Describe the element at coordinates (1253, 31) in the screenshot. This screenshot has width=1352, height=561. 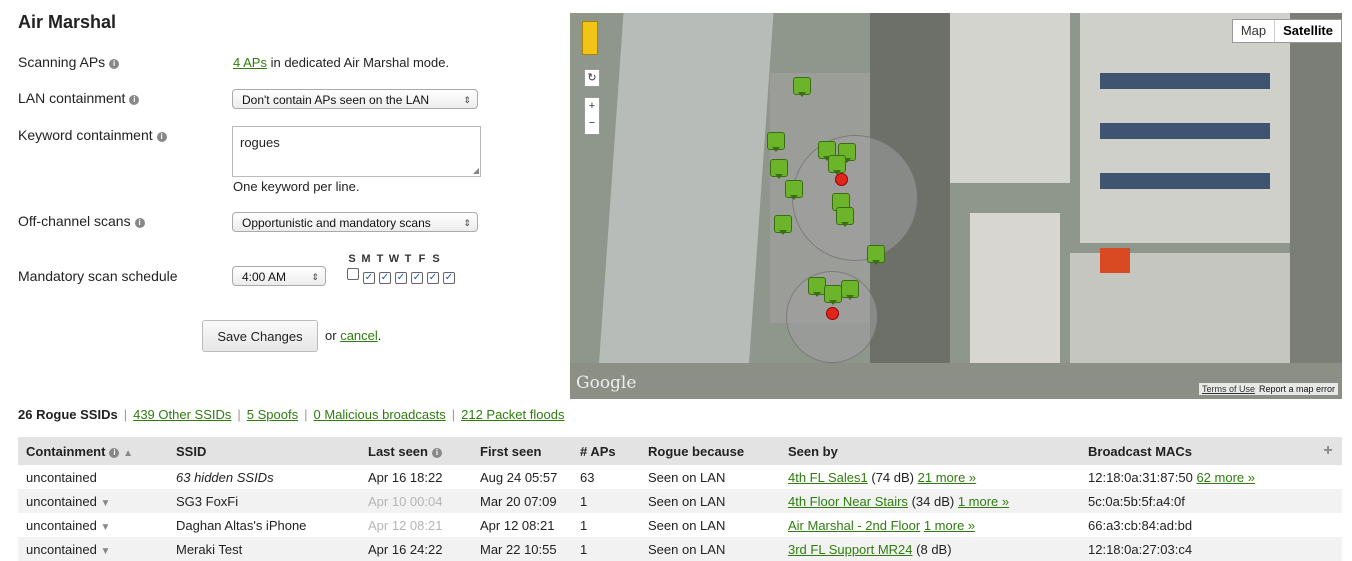
I see `map-type-map: Map` at that location.